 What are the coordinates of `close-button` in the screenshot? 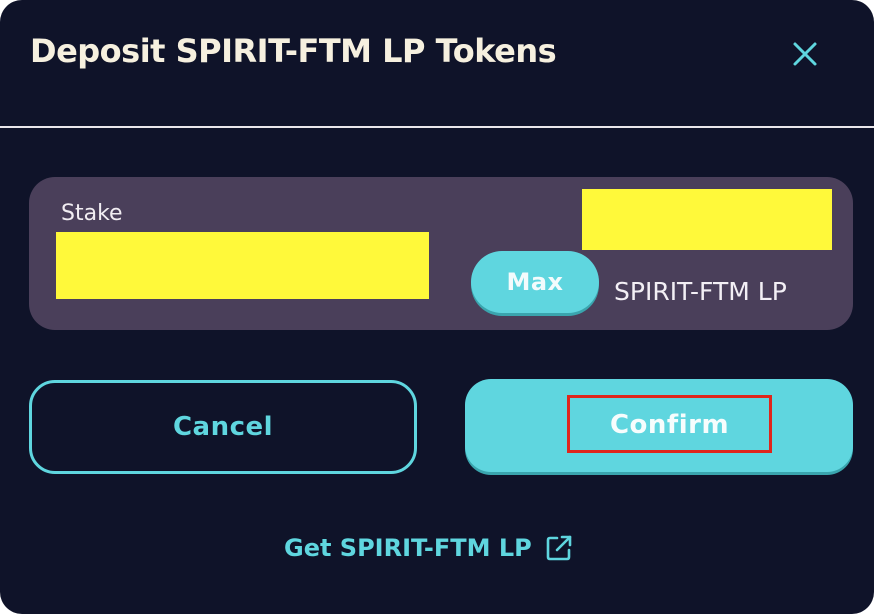 It's located at (805, 54).